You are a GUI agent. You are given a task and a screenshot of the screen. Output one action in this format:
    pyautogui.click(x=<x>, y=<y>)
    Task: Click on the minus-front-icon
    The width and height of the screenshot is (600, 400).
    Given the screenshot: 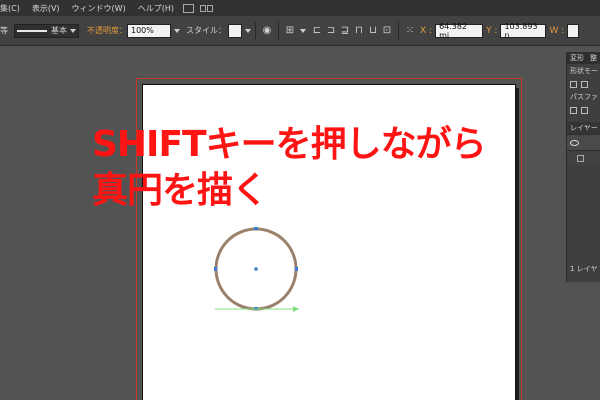 What is the action you would take?
    pyautogui.click(x=584, y=84)
    